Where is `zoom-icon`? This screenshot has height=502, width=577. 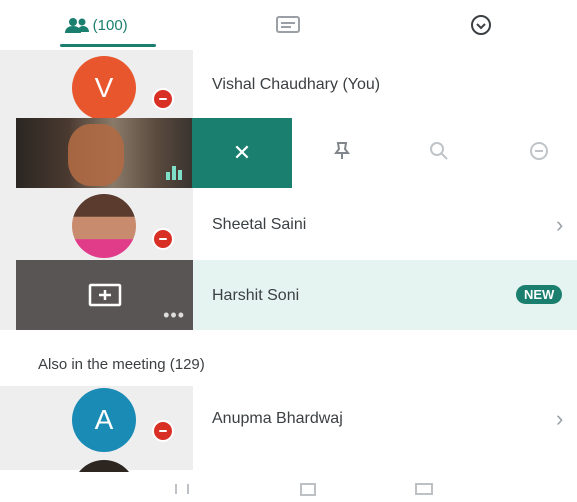
zoom-icon is located at coordinates (439, 151).